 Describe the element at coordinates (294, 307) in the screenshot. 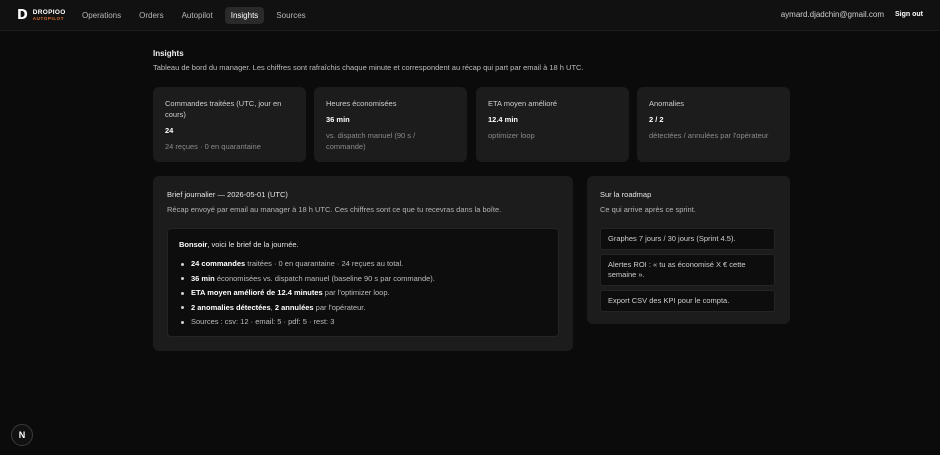

I see `list-item-bold: 2 annulées` at that location.